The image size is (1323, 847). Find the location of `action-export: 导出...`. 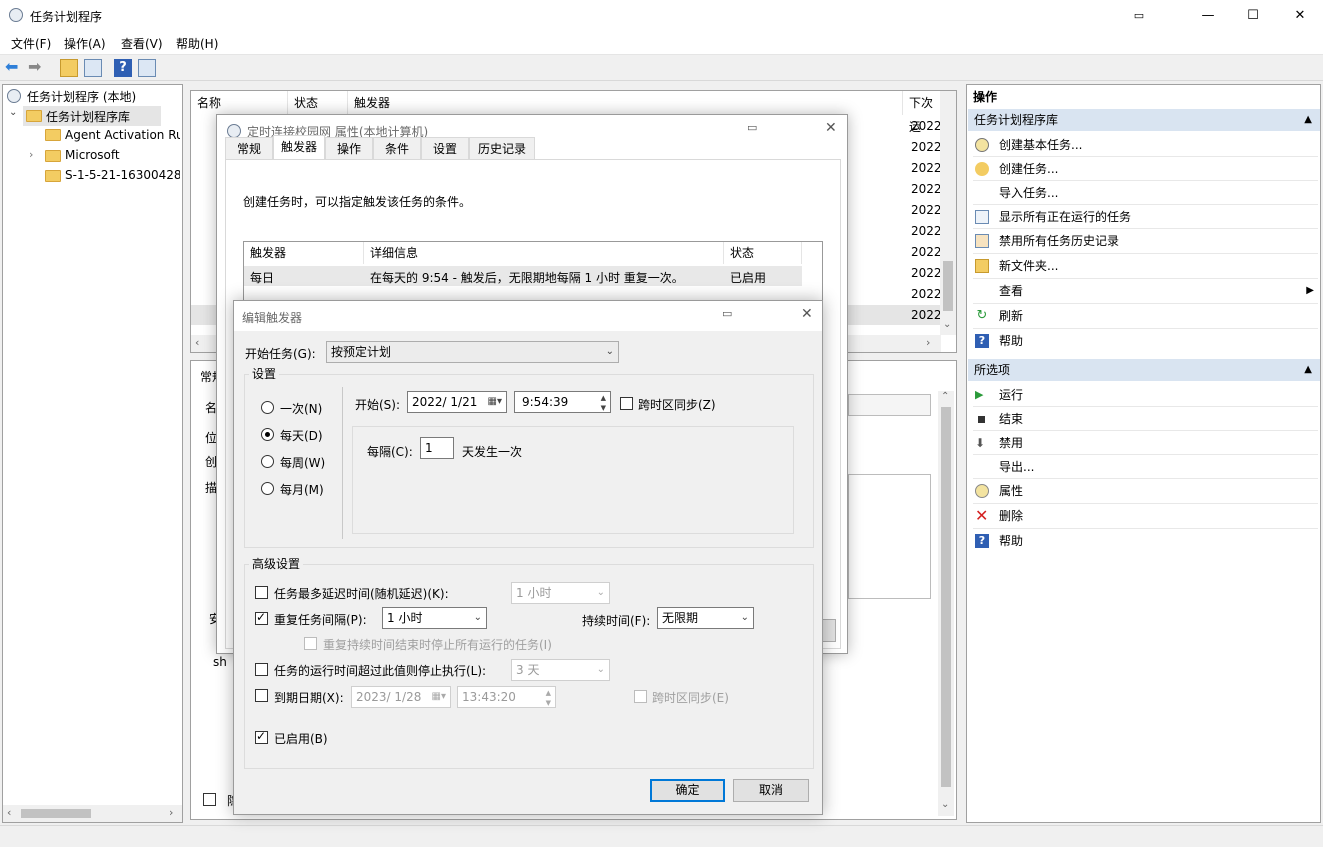

action-export: 导出... is located at coordinates (1145, 467).